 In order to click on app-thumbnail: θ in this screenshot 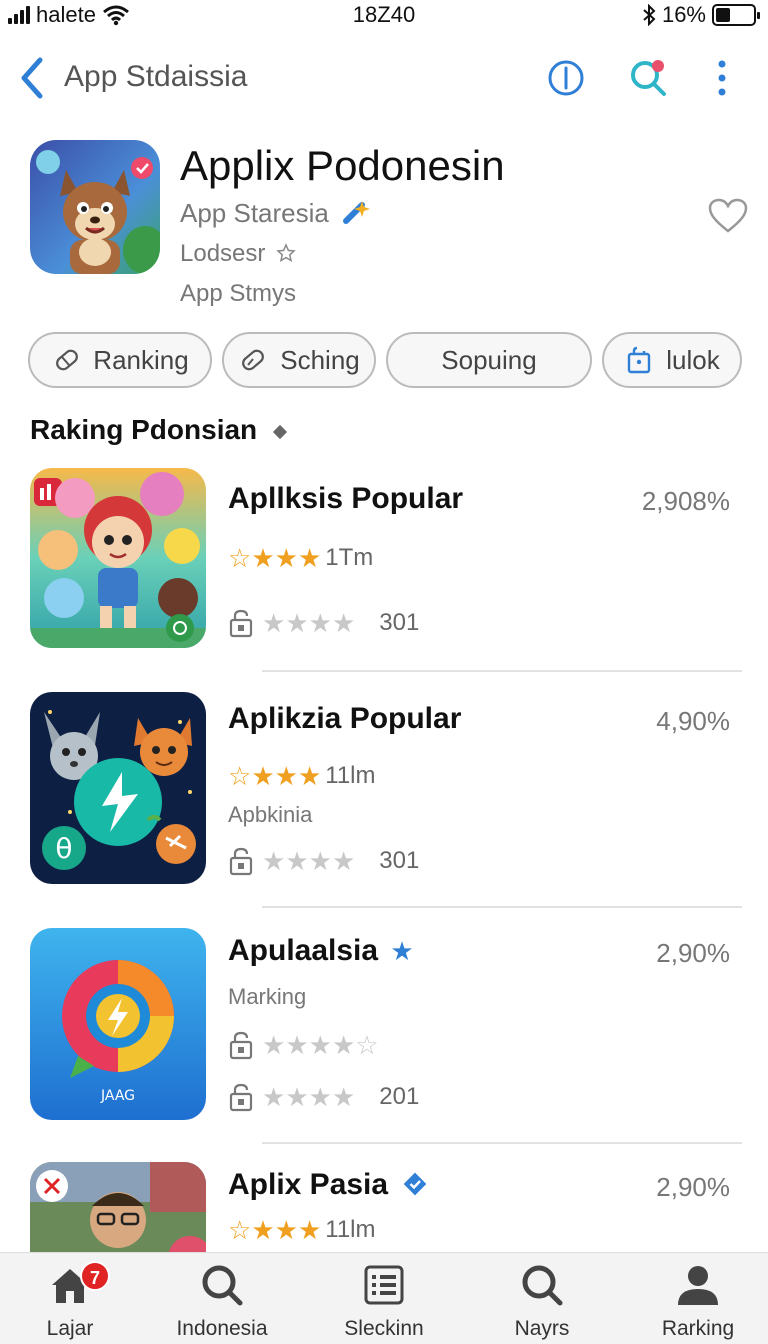, I will do `click(118, 788)`.